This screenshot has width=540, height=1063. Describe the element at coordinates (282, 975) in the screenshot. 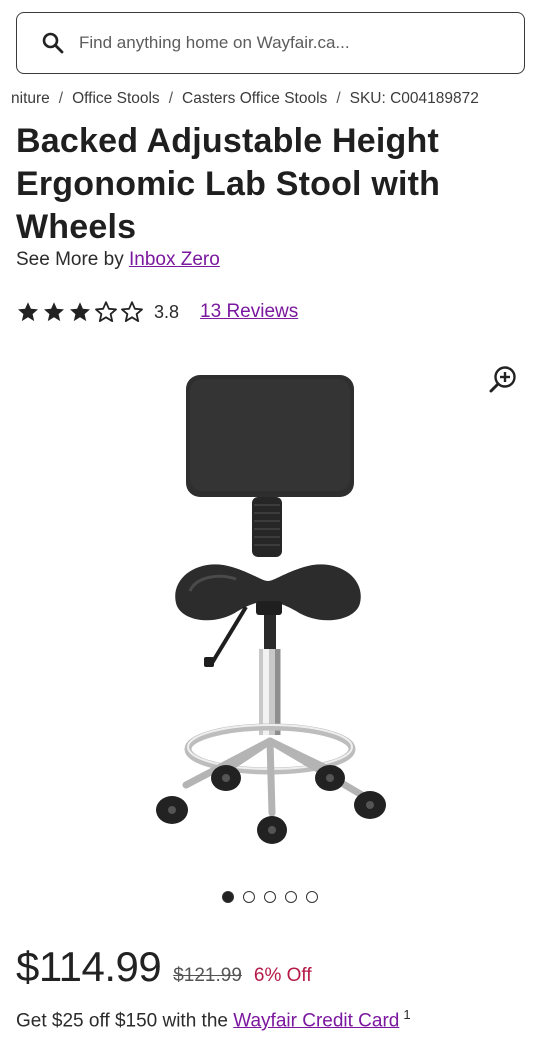

I see `discount-badge: 6% Off` at that location.